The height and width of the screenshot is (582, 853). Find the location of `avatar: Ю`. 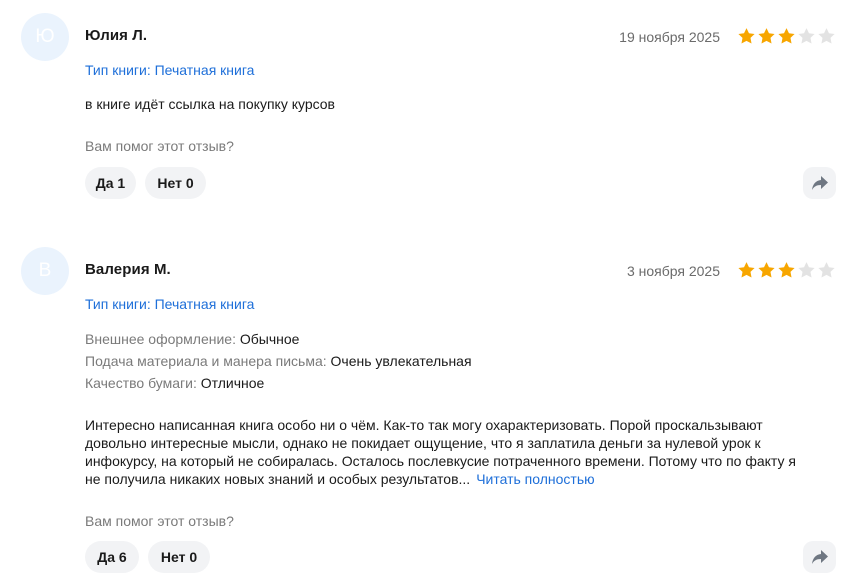

avatar: Ю is located at coordinates (45, 37).